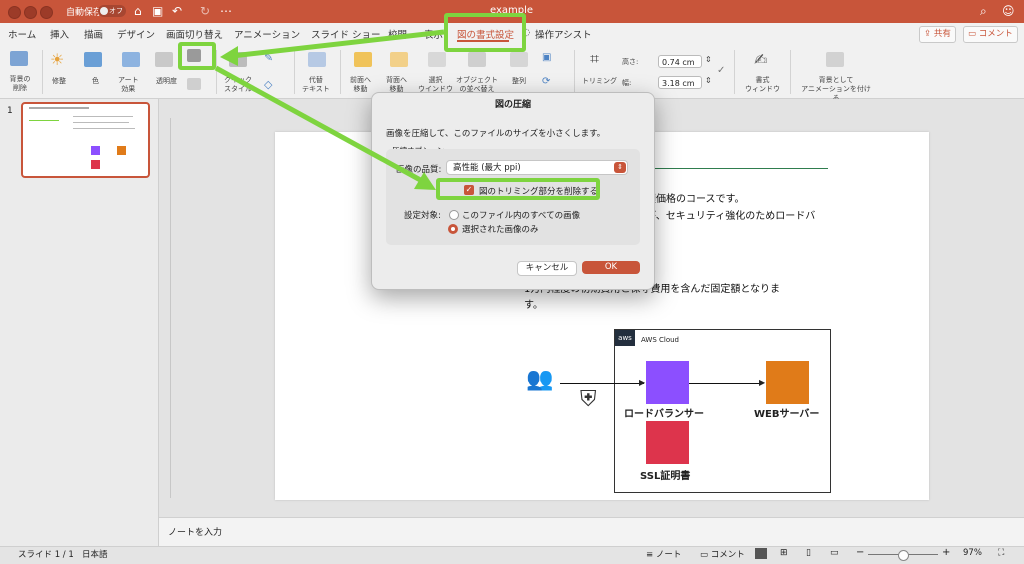 The image size is (1024, 564). I want to click on annotation-arrows, so click(329, 109).